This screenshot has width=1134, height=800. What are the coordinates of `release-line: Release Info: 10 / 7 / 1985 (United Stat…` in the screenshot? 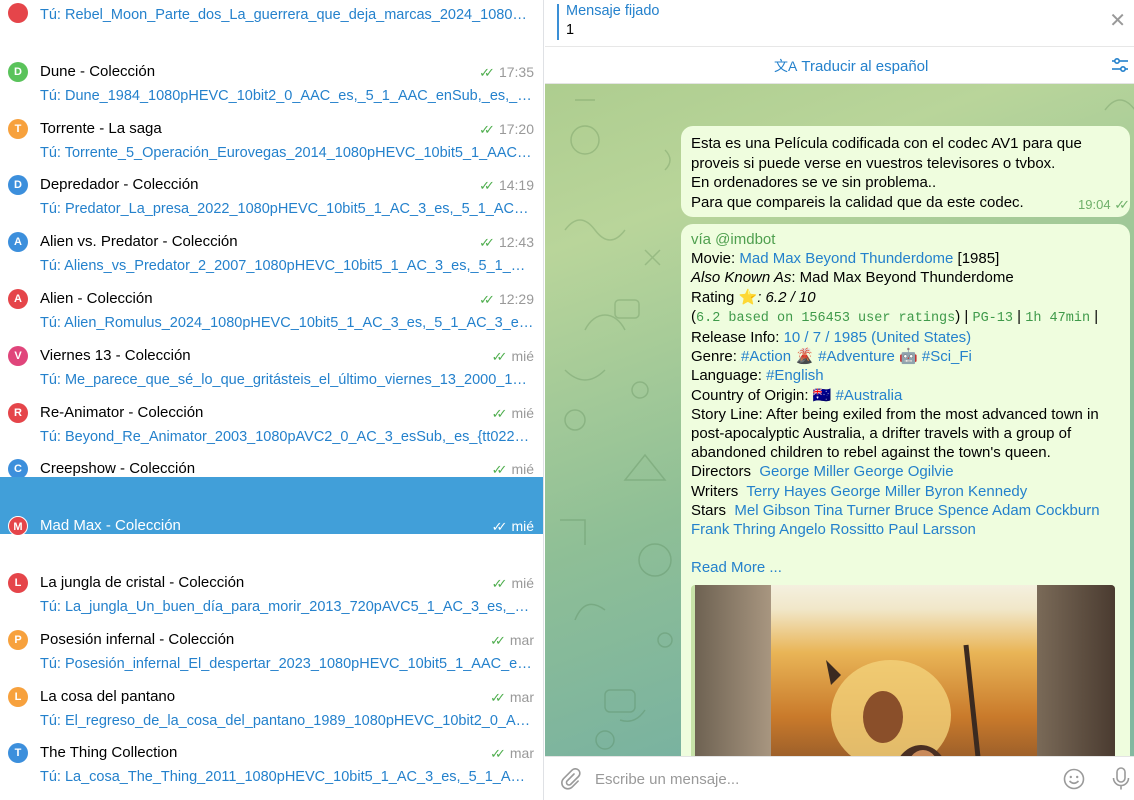 It's located at (905, 337).